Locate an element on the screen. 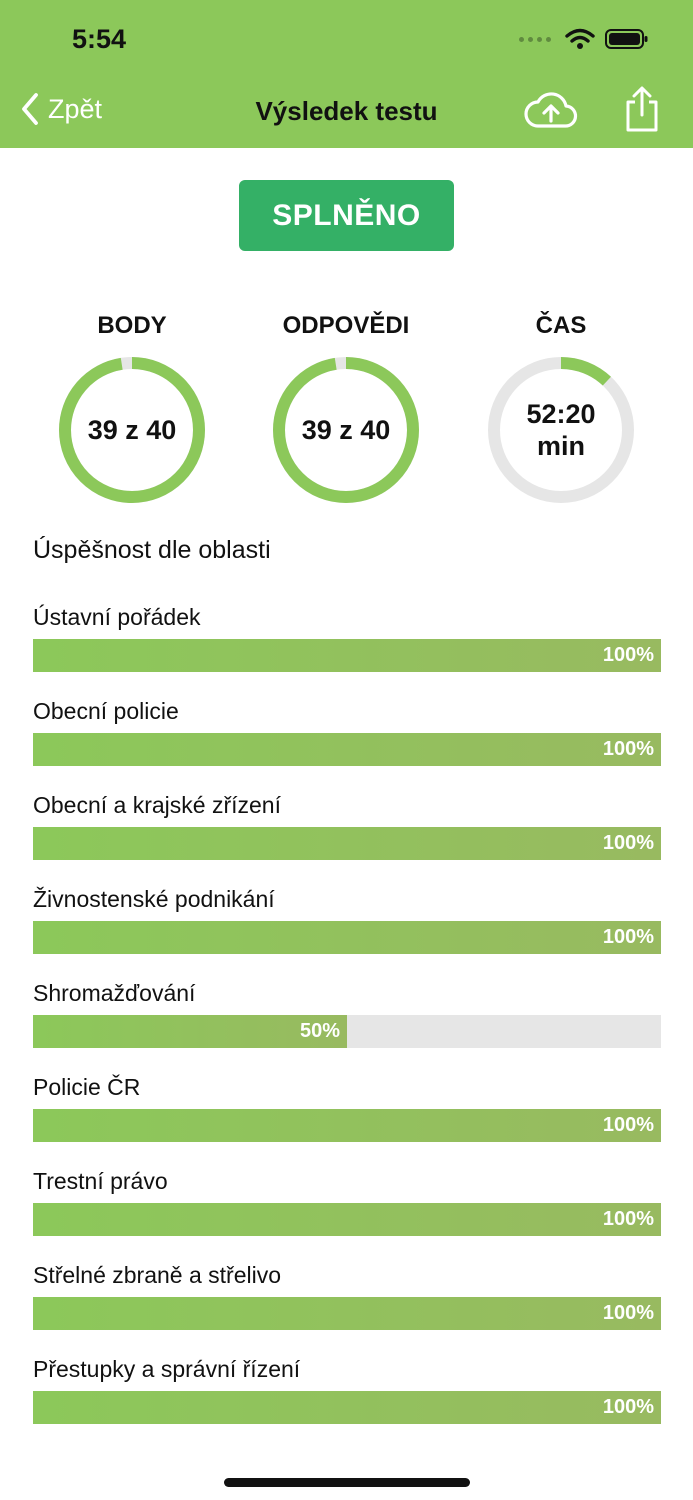 Image resolution: width=693 pixels, height=1500 pixels. progress-bar: 50% is located at coordinates (347, 1031).